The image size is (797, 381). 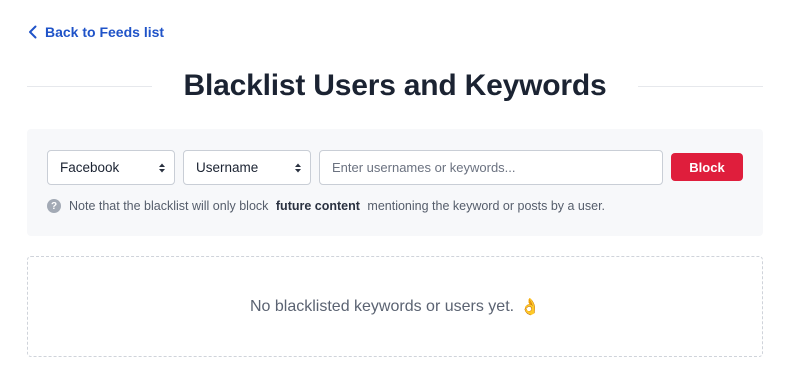 I want to click on type-select: Username, so click(x=247, y=167).